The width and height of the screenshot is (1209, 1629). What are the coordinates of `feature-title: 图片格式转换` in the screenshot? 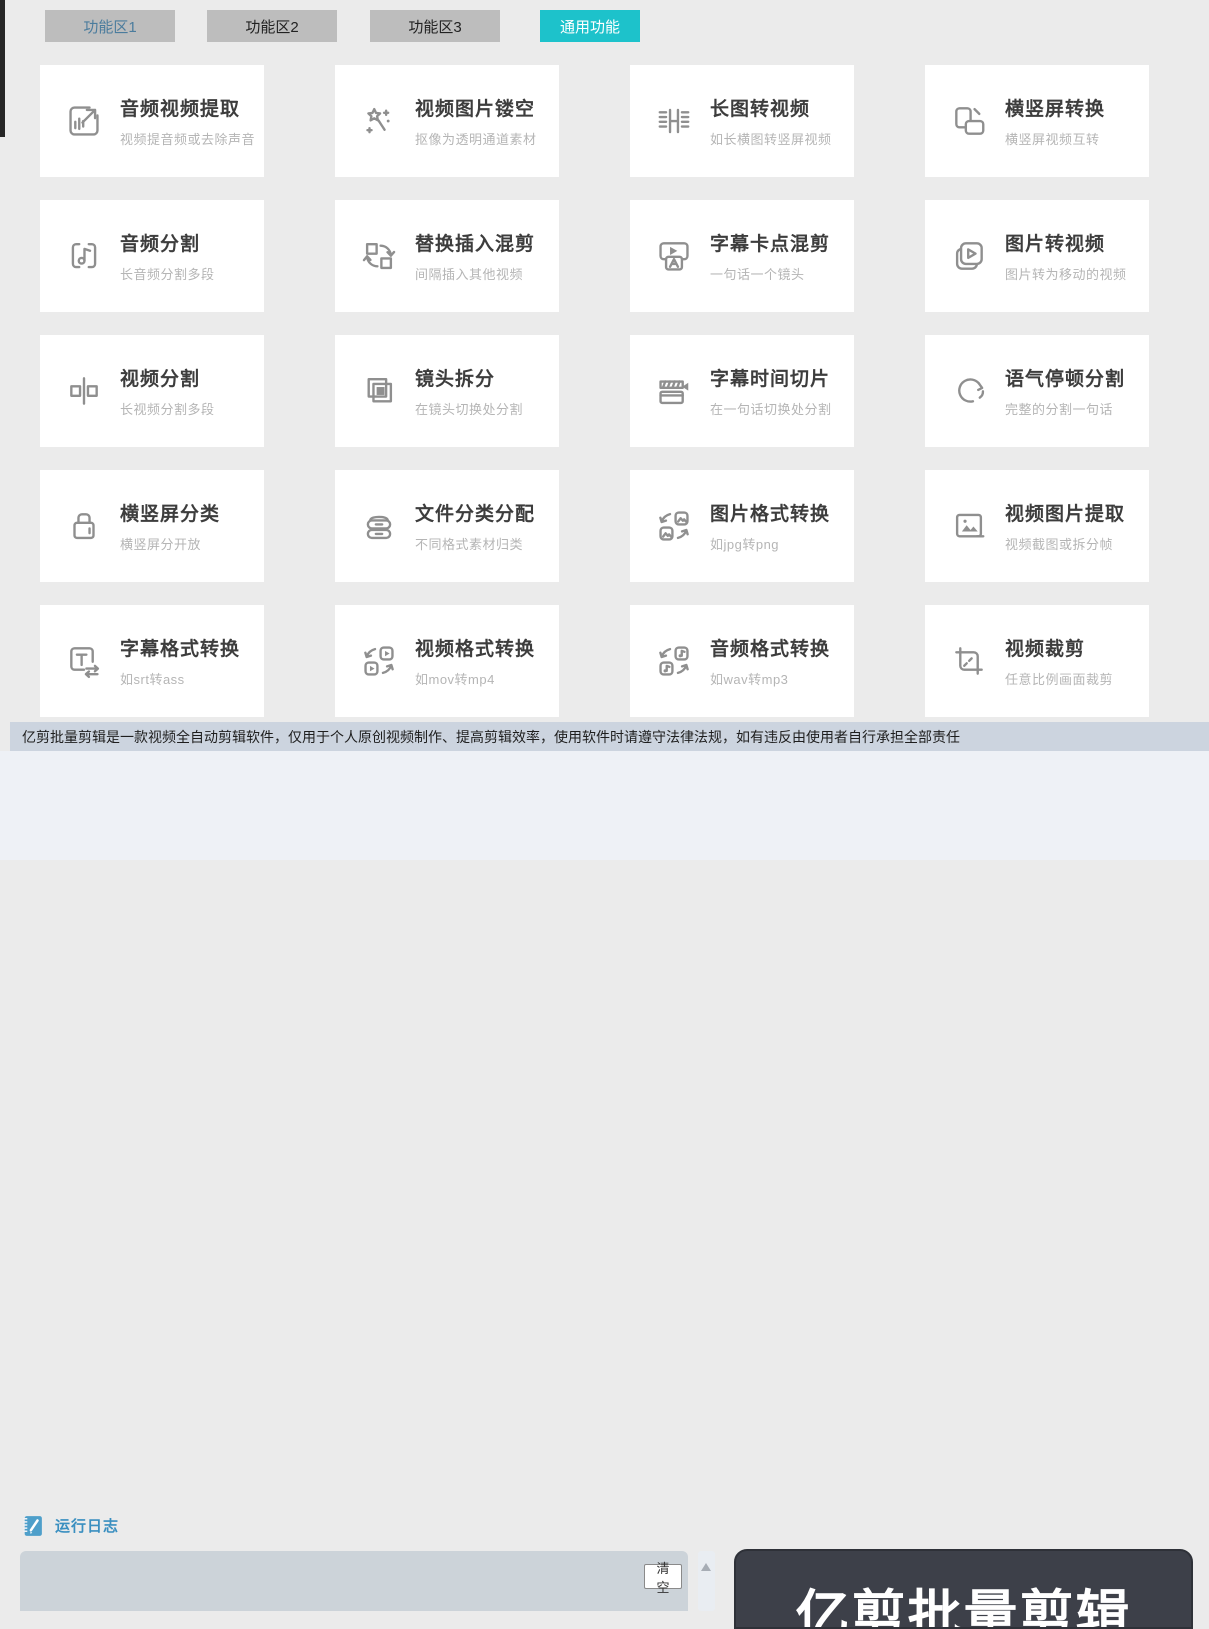 It's located at (770, 514).